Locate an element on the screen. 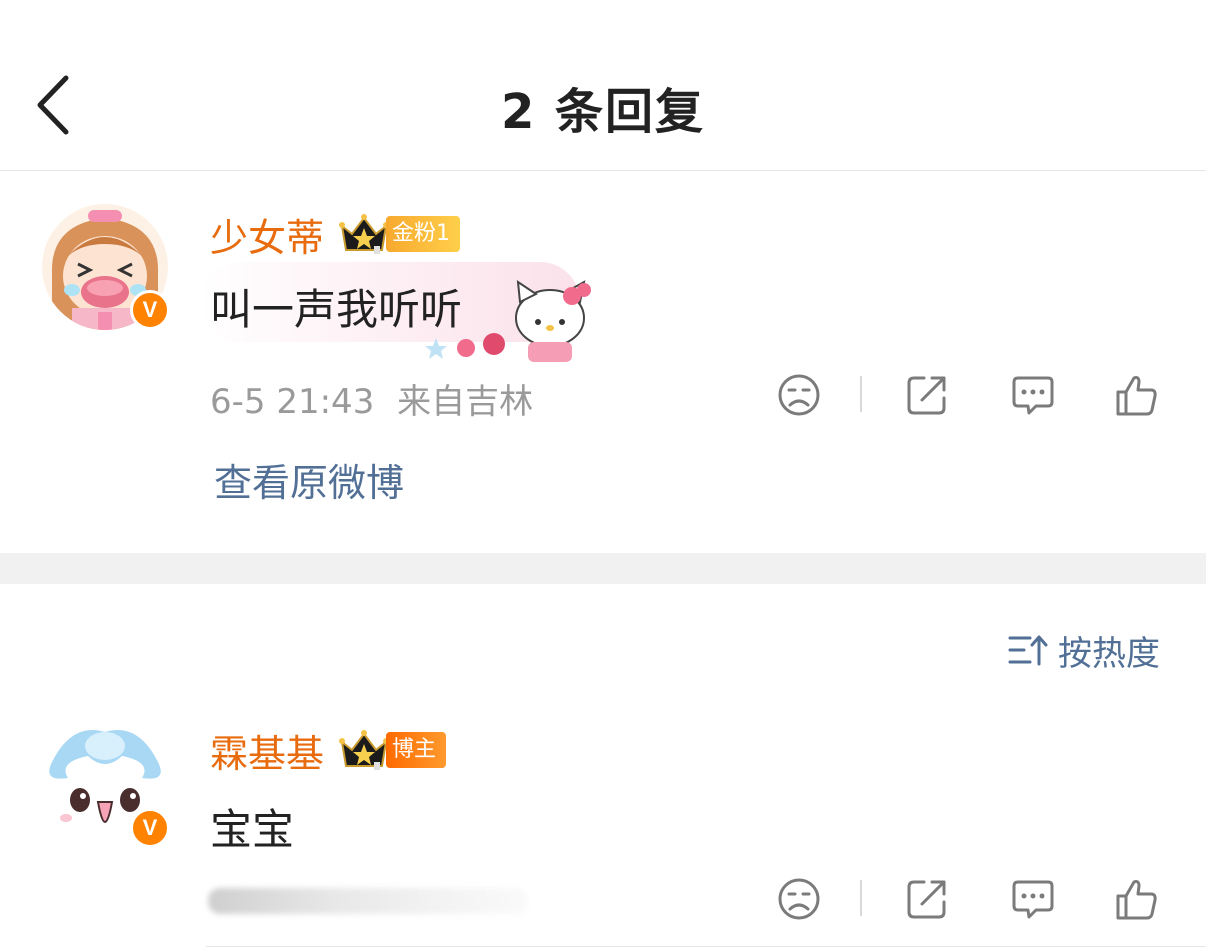 Image resolution: width=1206 pixels, height=952 pixels. sort-toggle: 按热度 is located at coordinates (1084, 651).